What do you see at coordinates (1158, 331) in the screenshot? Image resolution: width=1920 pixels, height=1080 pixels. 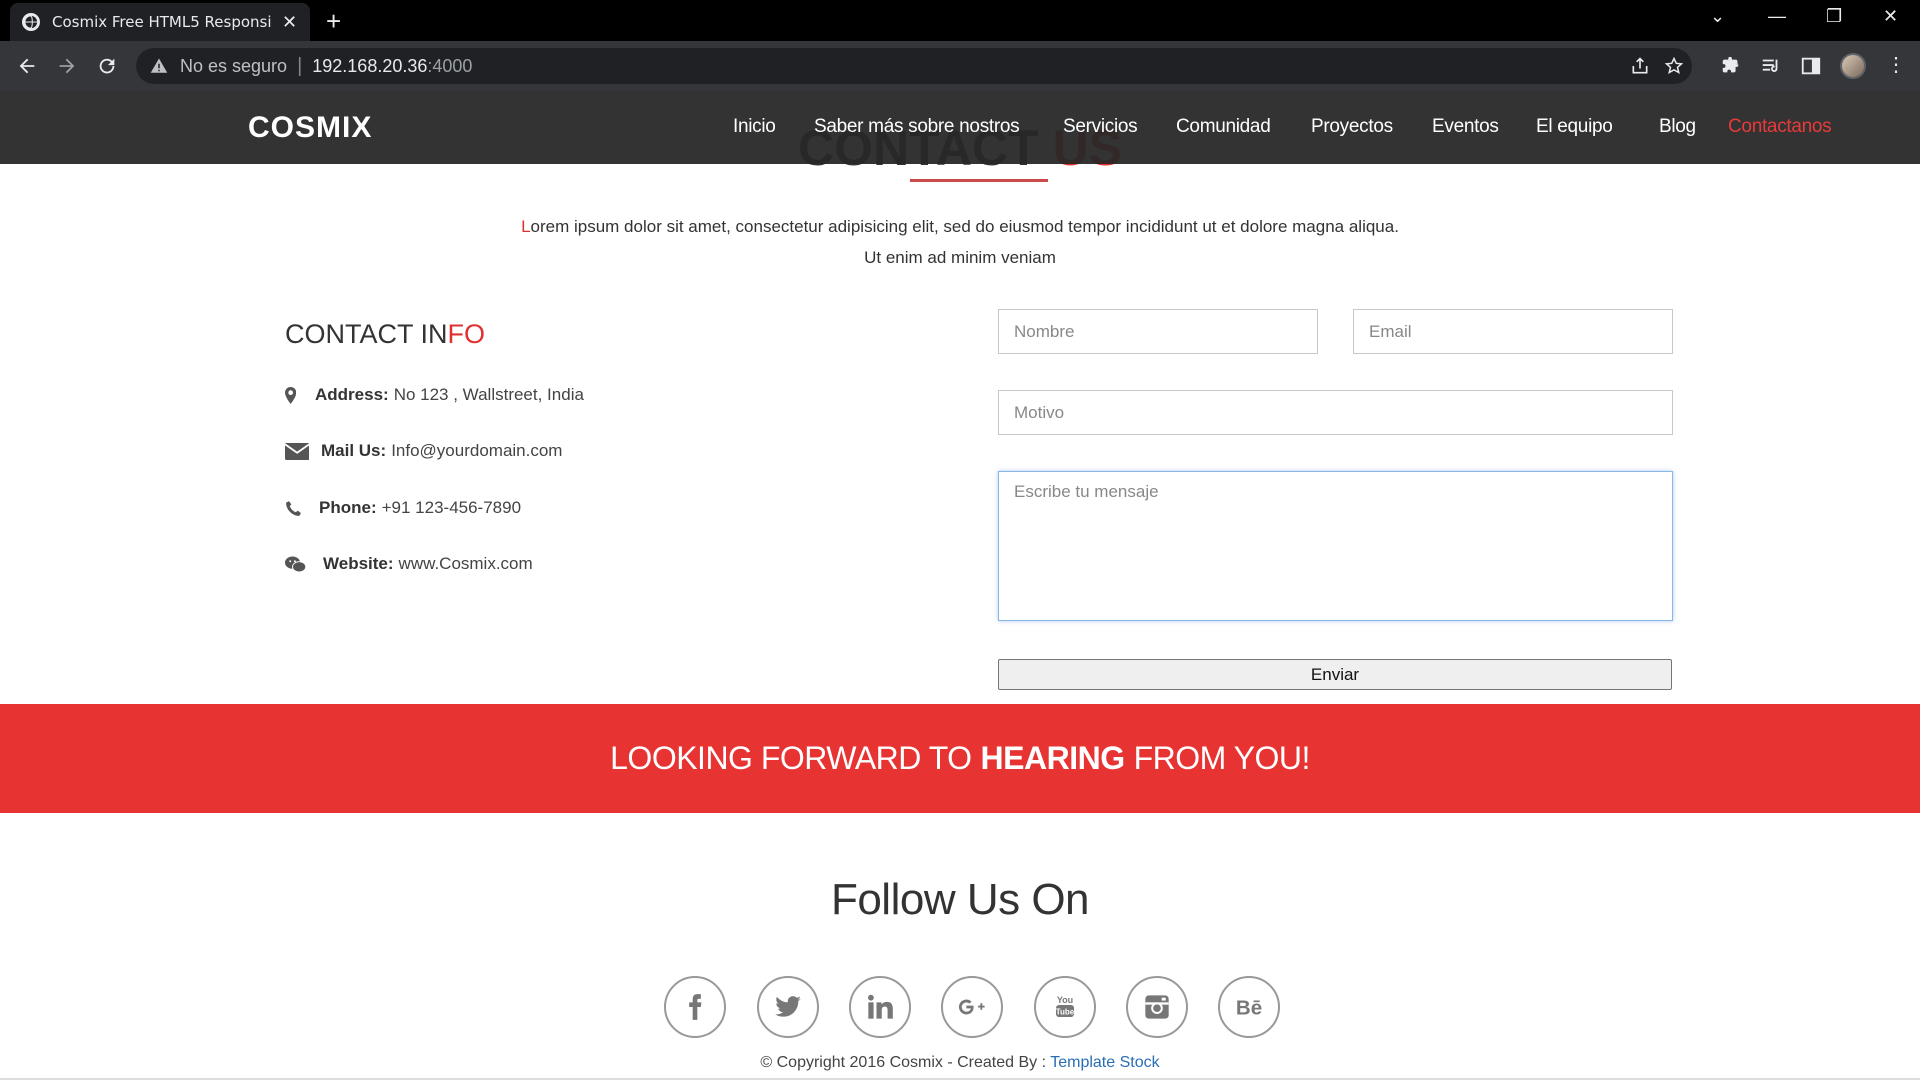 I see `name-input` at bounding box center [1158, 331].